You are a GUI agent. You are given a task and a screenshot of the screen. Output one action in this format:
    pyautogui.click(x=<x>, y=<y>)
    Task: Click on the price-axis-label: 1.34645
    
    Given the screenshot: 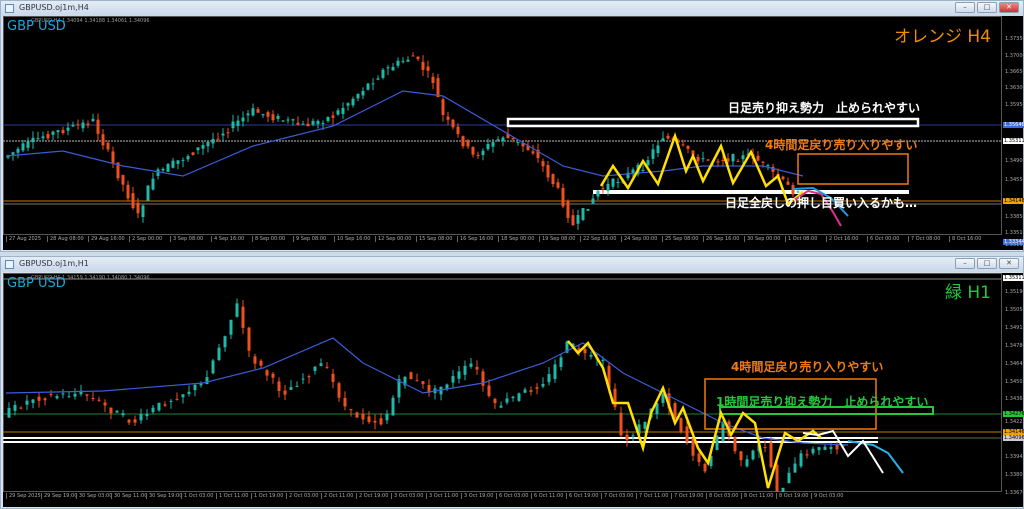 What is the action you would take?
    pyautogui.click(x=1014, y=364)
    